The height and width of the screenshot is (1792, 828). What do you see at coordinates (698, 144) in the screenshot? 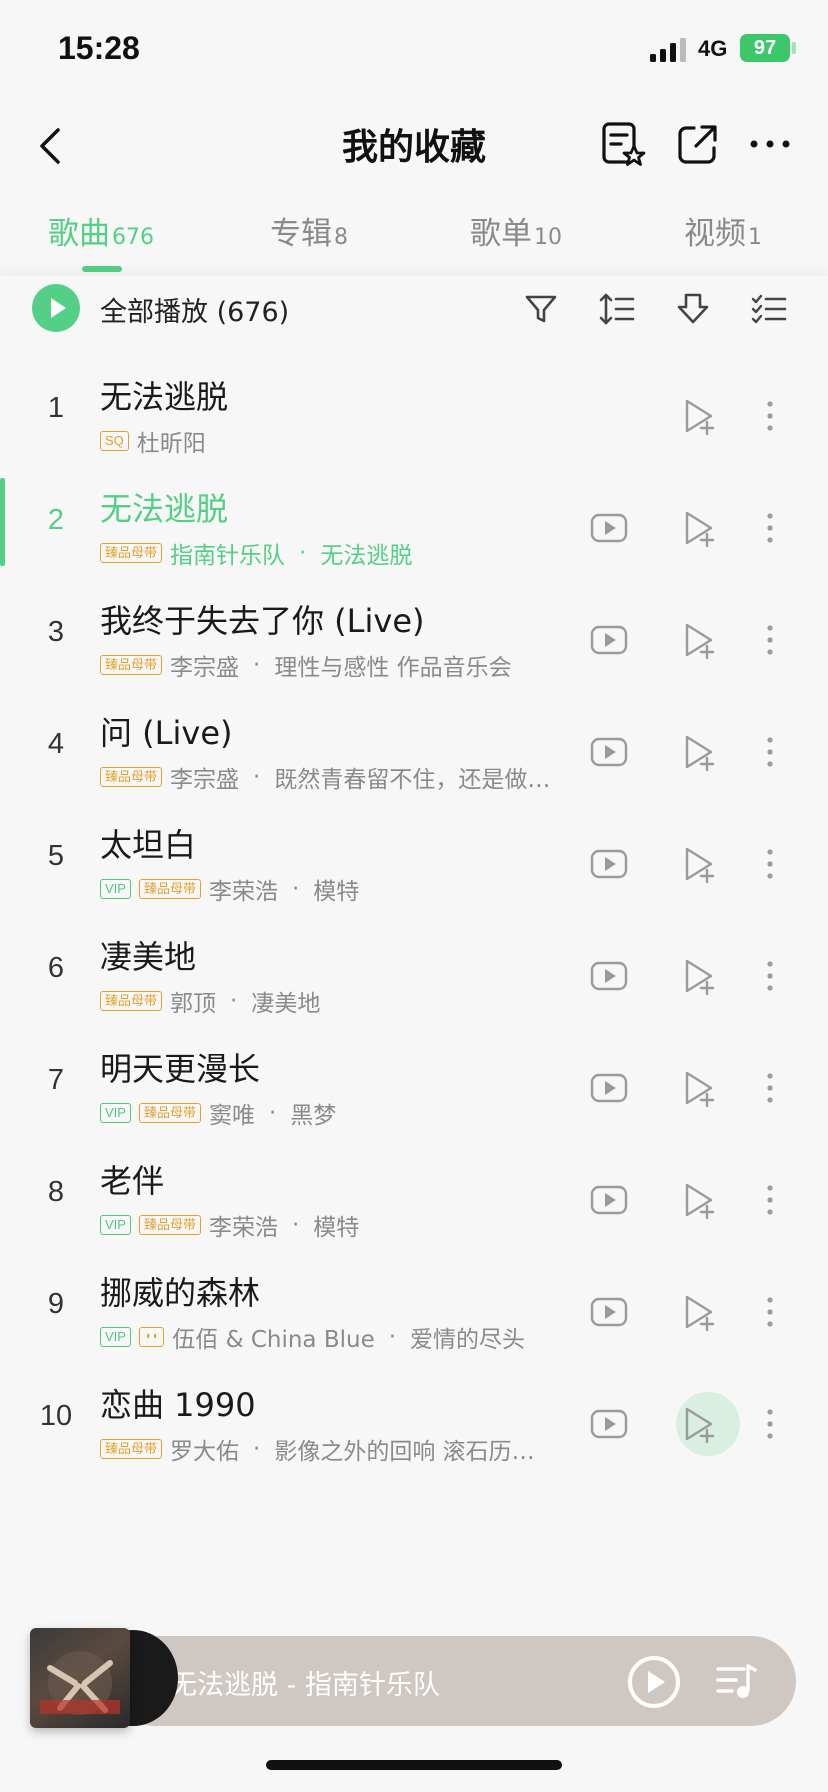
I see `share-icon` at bounding box center [698, 144].